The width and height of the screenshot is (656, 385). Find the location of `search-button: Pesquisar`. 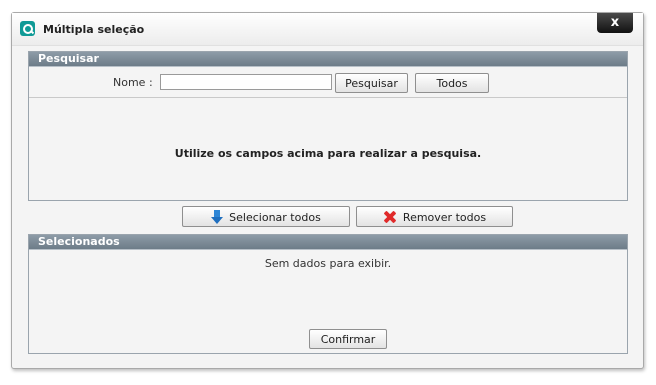

search-button: Pesquisar is located at coordinates (371, 83).